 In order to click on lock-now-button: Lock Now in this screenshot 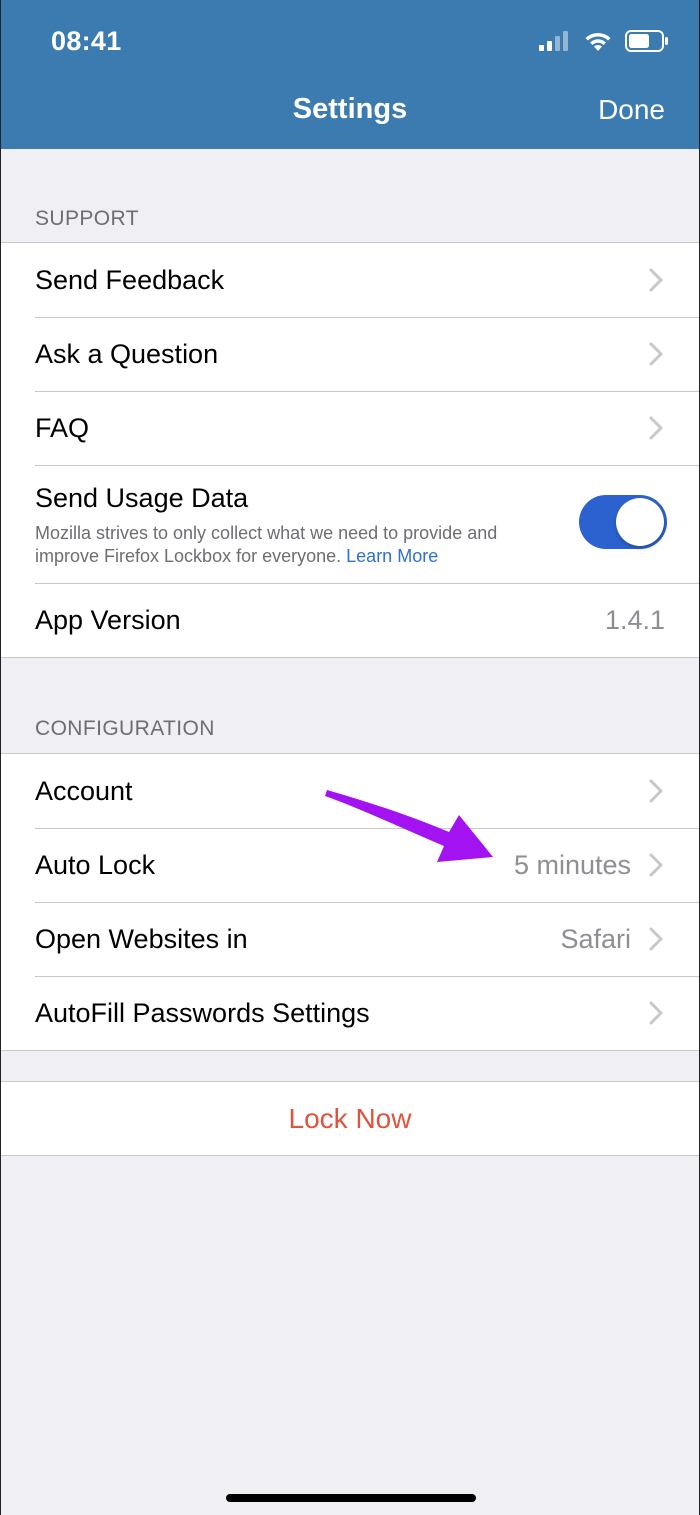, I will do `click(350, 1119)`.